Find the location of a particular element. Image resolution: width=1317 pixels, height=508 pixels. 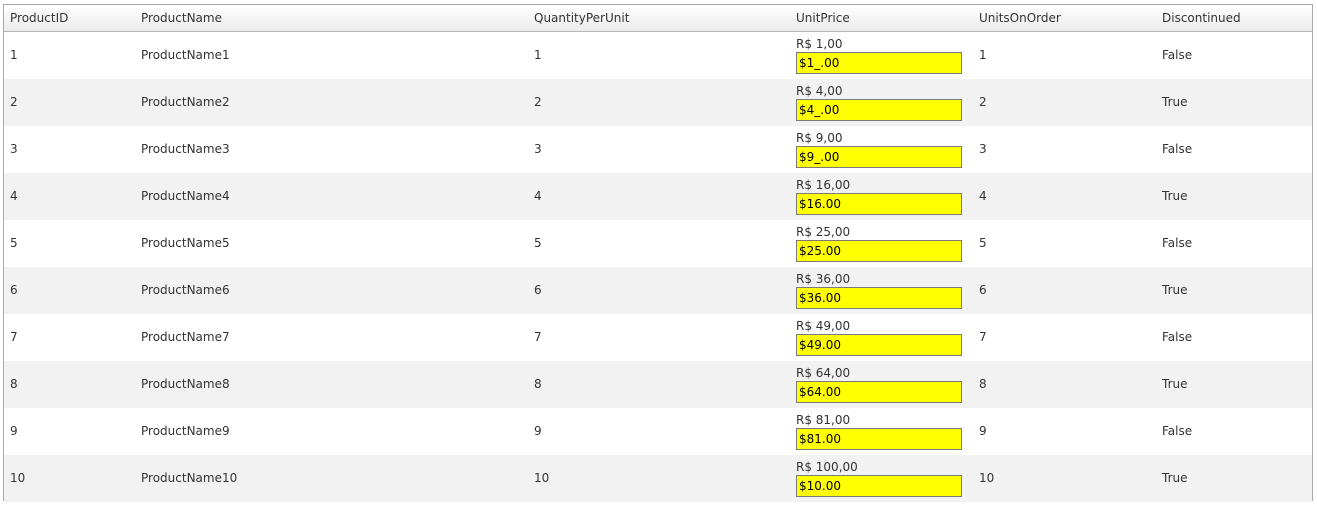

header-product-id: ProductID is located at coordinates (39, 18).